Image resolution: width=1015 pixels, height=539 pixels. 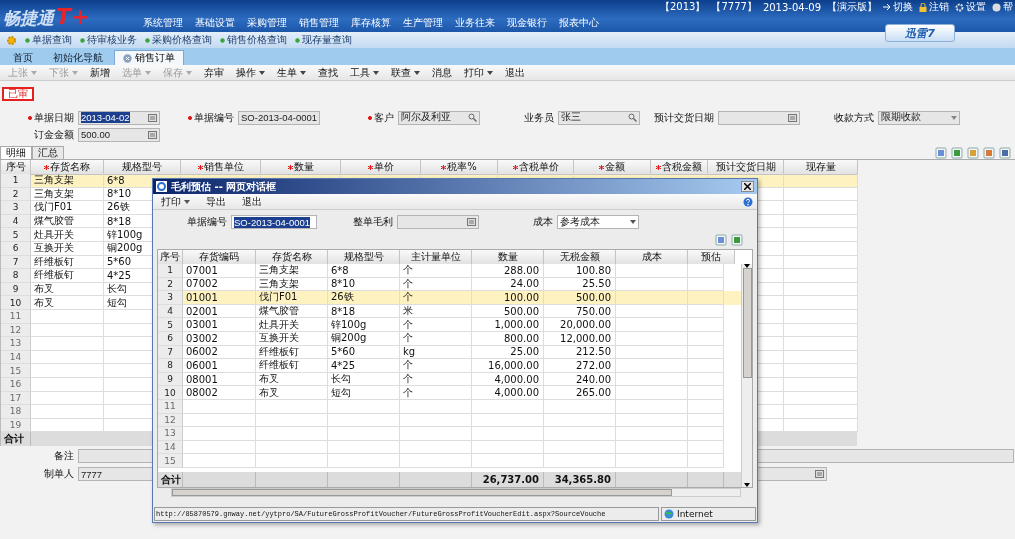 I want to click on quick-link: 采购价格查询, so click(x=178, y=40).